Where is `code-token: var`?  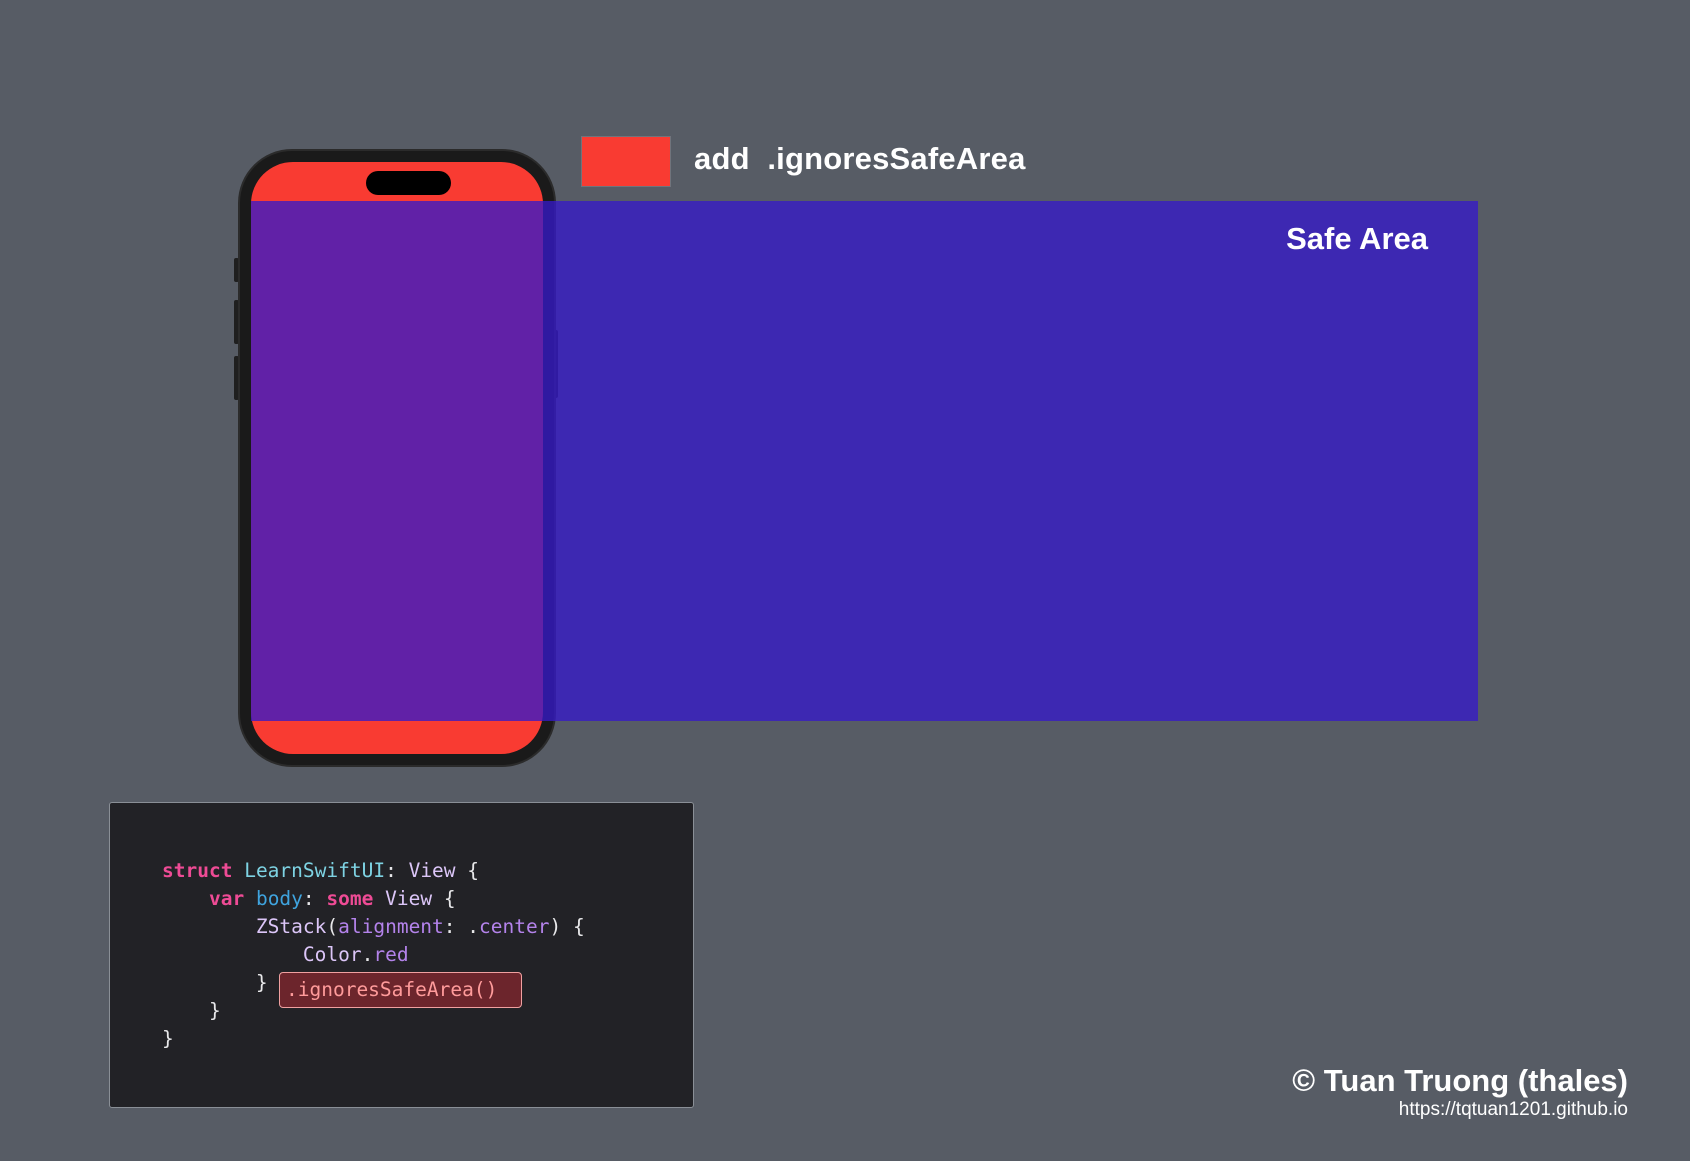 code-token: var is located at coordinates (226, 898).